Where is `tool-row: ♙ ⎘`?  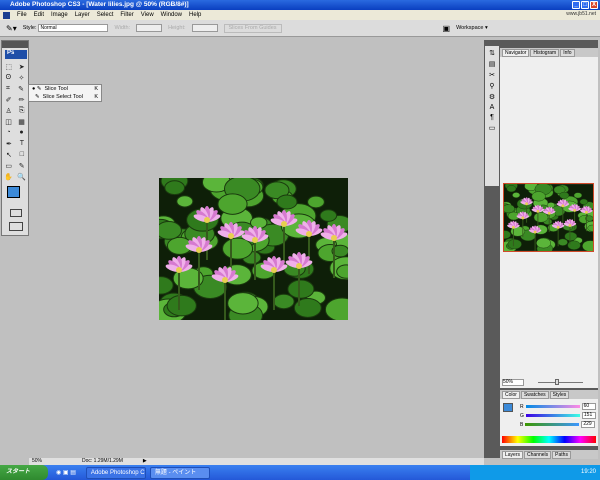 tool-row: ♙ ⎘ is located at coordinates (15, 110).